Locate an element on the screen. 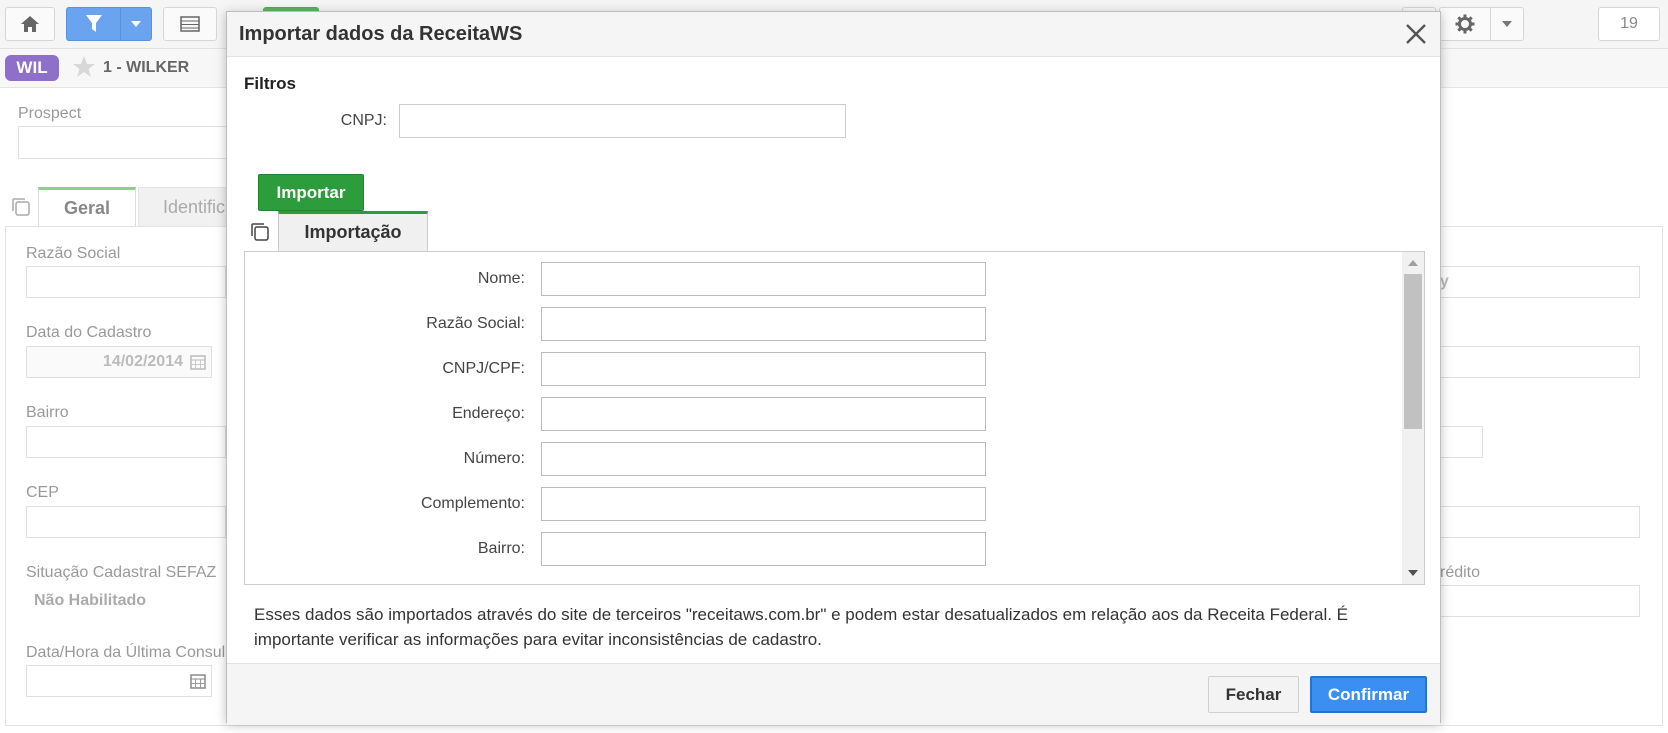 The width and height of the screenshot is (1668, 733). cnpj-input is located at coordinates (622, 121).